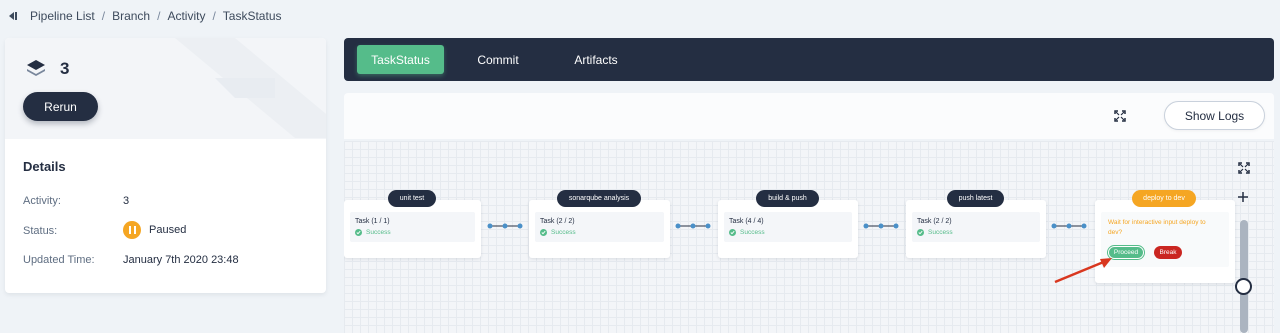  What do you see at coordinates (596, 59) in the screenshot?
I see `tab-artifacts: Artifacts` at bounding box center [596, 59].